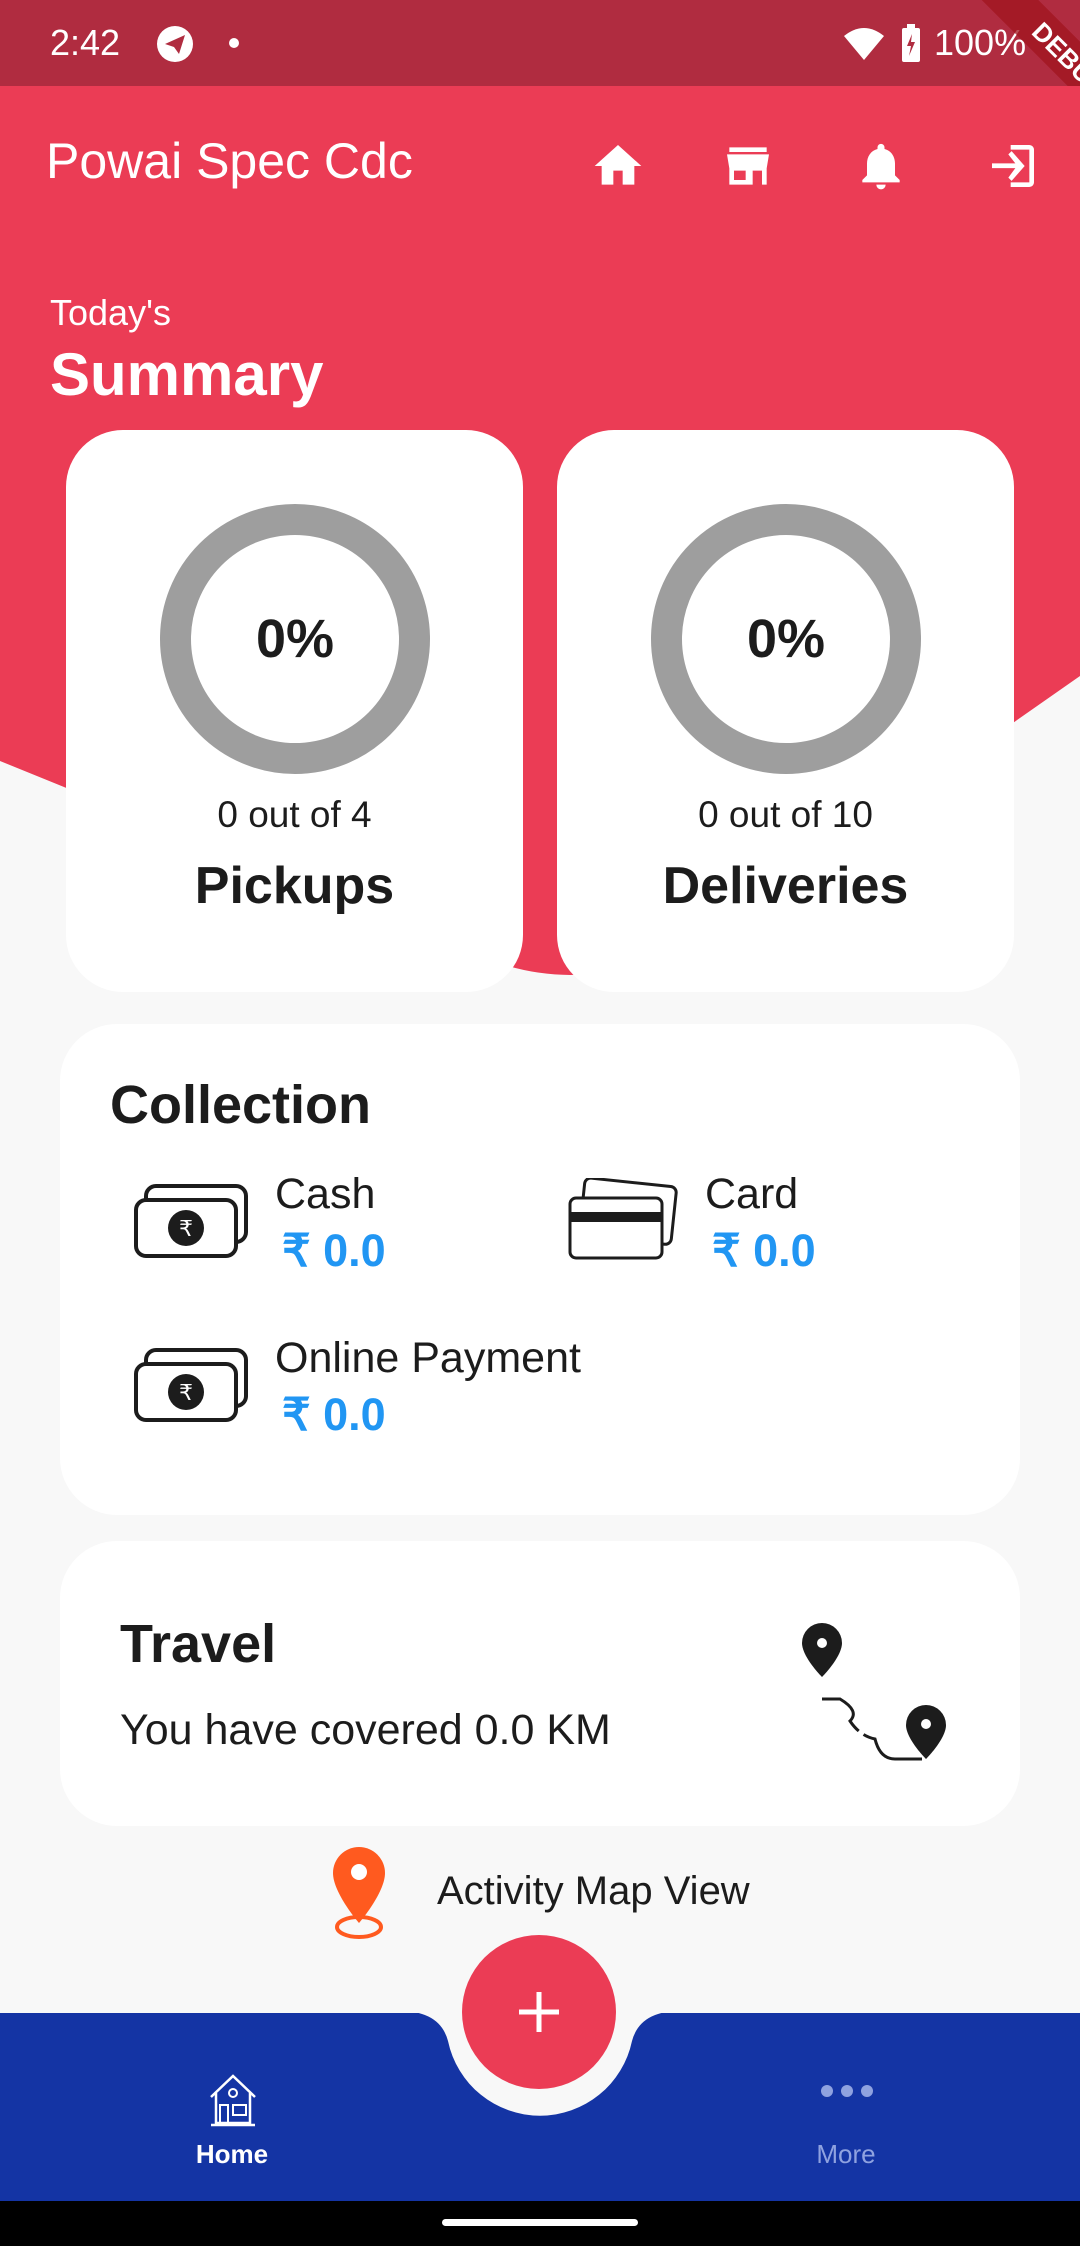 This screenshot has height=2246, width=1080. Describe the element at coordinates (540, 1683) in the screenshot. I see `travel-card: Travel You have covered 0.0 KM` at that location.